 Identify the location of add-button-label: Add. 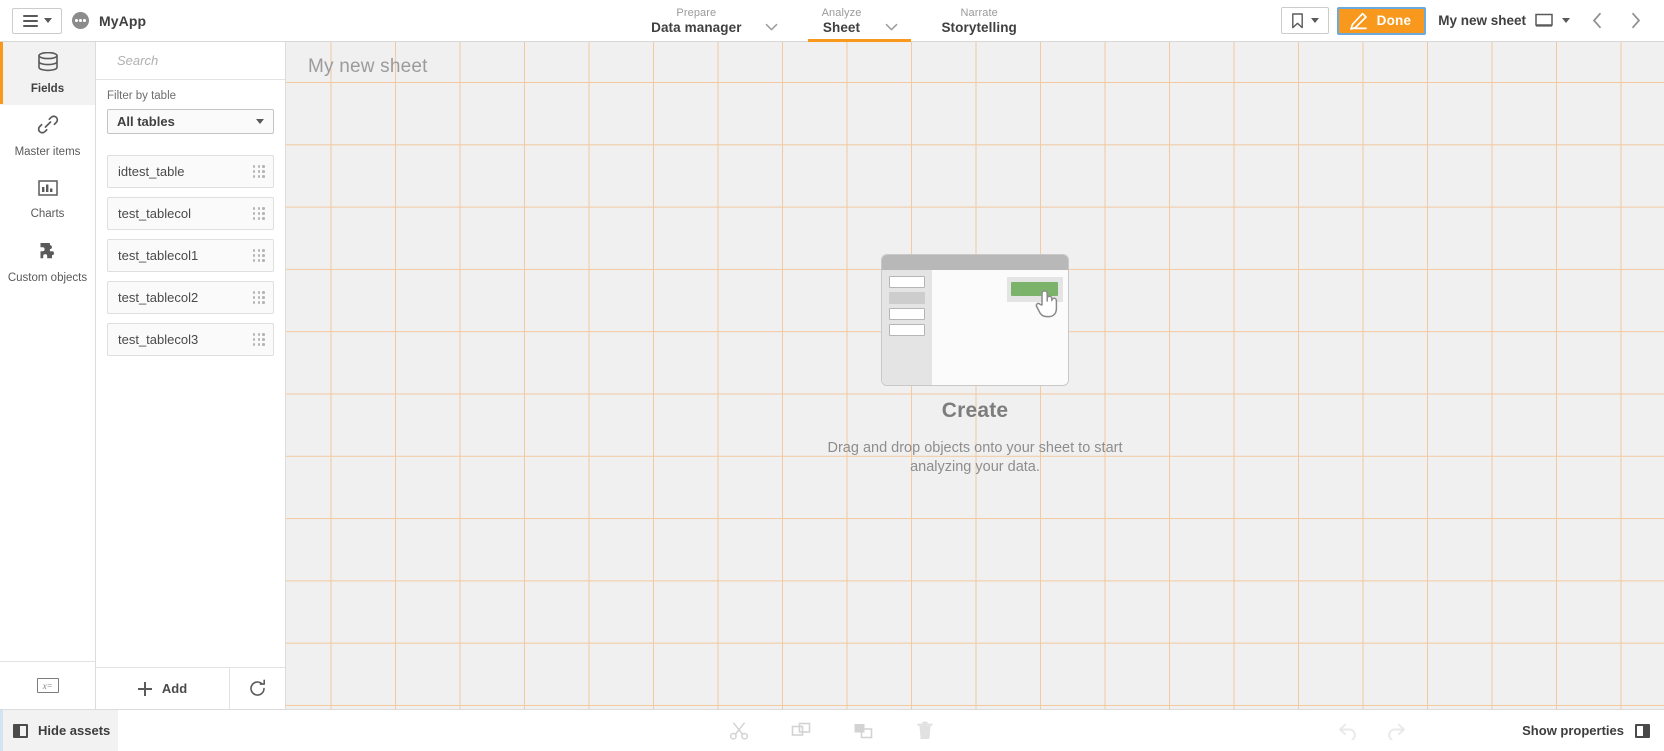
(174, 688).